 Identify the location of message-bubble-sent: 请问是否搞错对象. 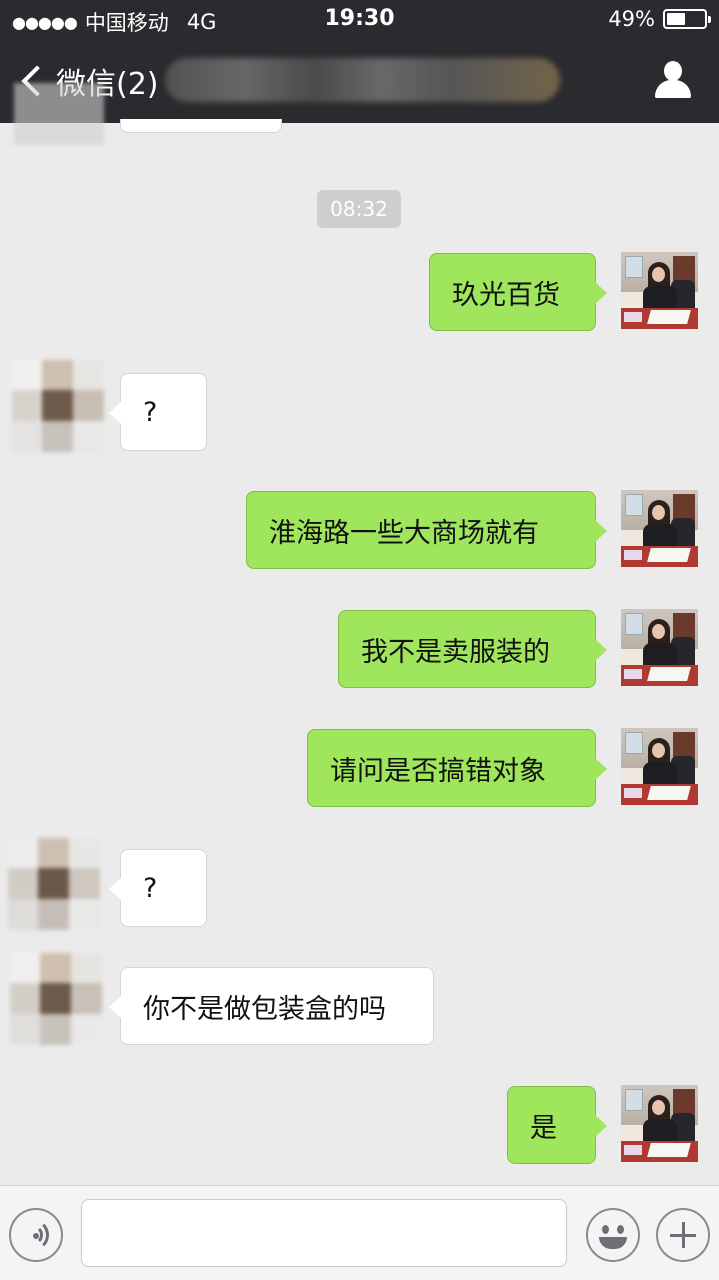
(457, 768).